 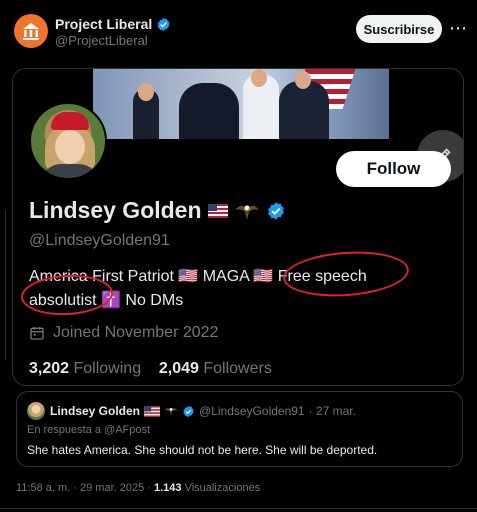 I want to click on joined-date: Joined November 2022, so click(x=123, y=333).